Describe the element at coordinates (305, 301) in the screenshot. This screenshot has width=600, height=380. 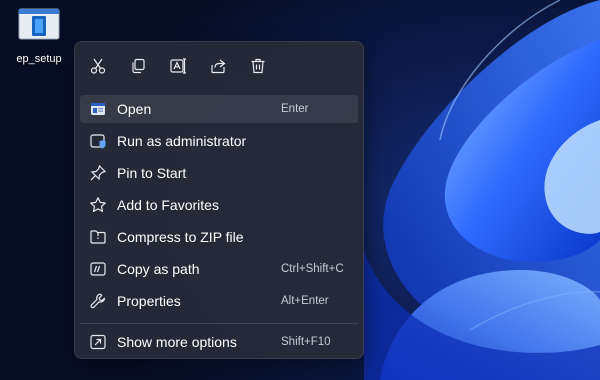
I see `menu-item-shortcut: Alt+Enter` at that location.